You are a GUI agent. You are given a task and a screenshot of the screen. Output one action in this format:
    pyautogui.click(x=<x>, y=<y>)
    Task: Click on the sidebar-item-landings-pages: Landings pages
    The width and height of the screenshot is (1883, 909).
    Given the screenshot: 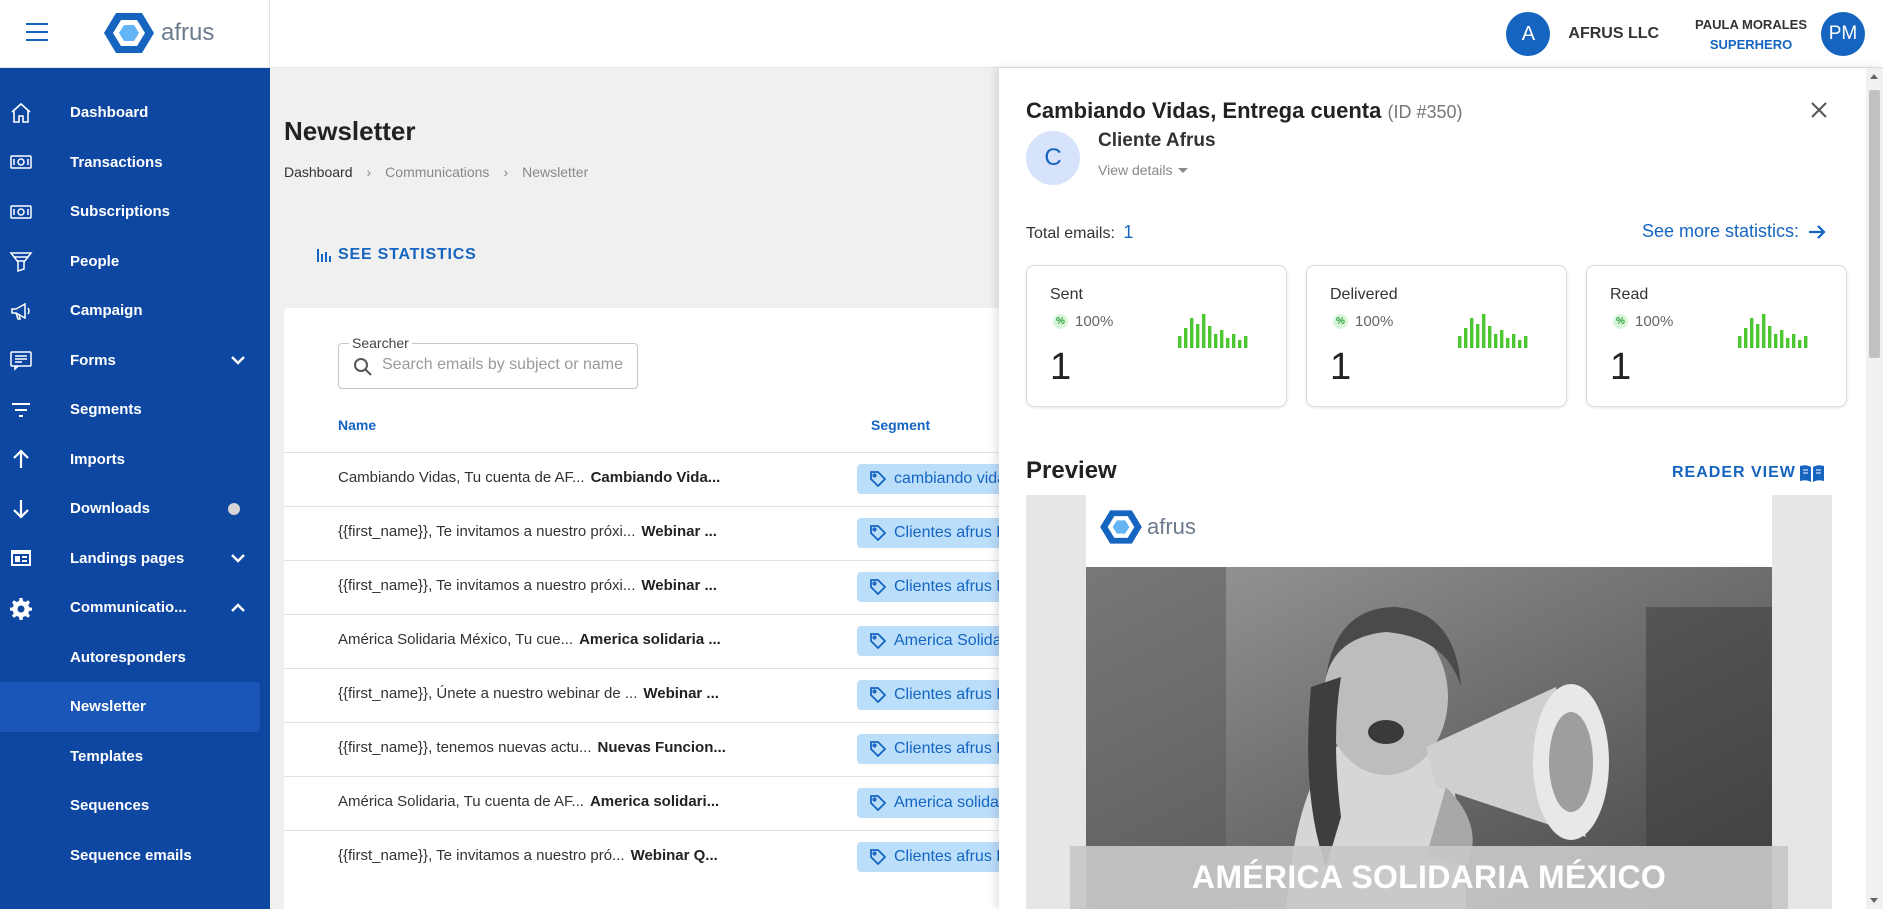 What is the action you would take?
    pyautogui.click(x=135, y=559)
    